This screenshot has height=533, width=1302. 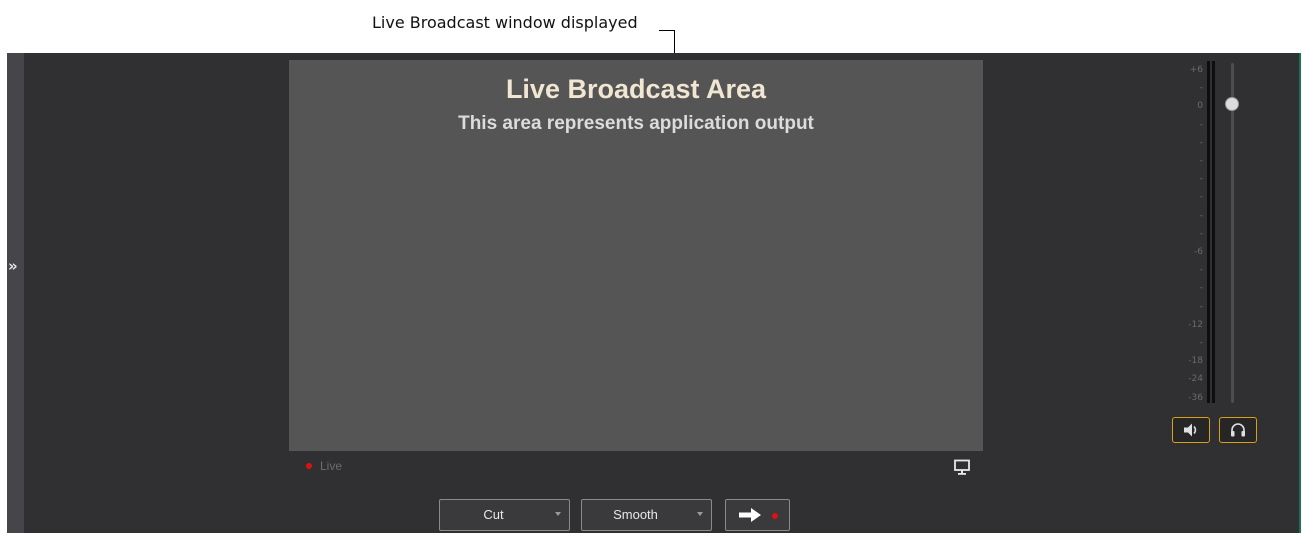 What do you see at coordinates (15, 266) in the screenshot?
I see `double-chevron-right-icon: »` at bounding box center [15, 266].